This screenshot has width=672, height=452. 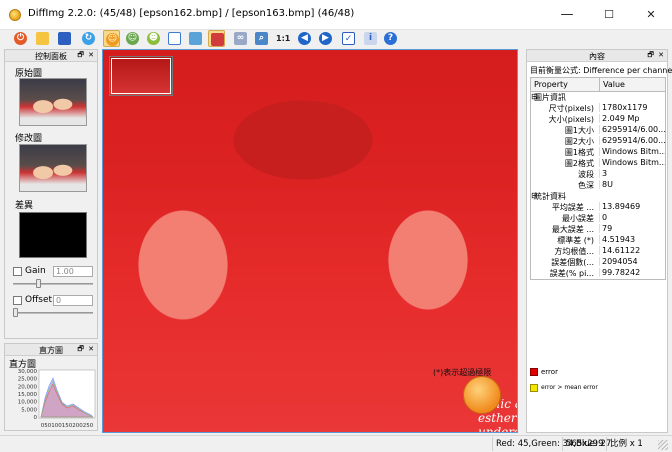 What do you see at coordinates (73, 271) in the screenshot?
I see `gain-spinbox: 1.00` at bounding box center [73, 271].